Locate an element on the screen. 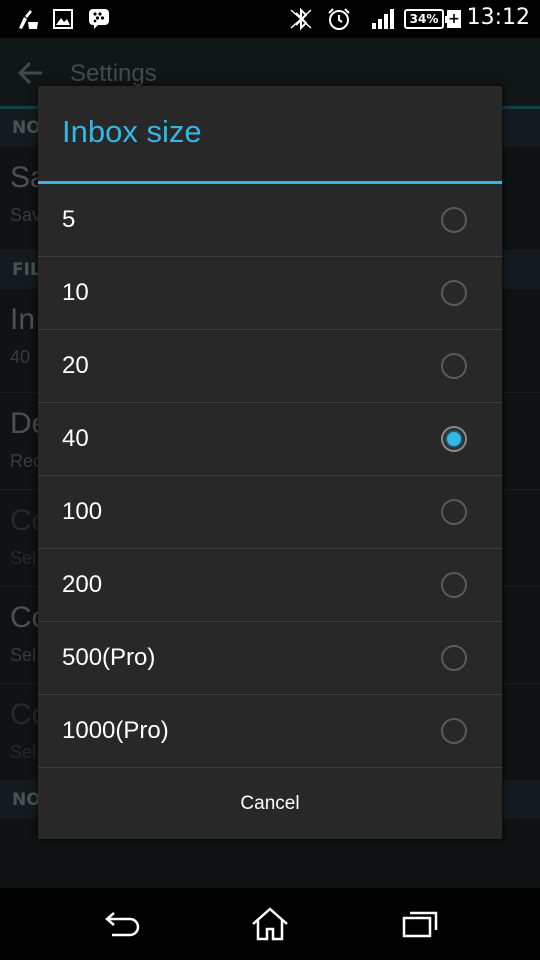 Image resolution: width=540 pixels, height=960 pixels. status-bar: 34% + 13:12 is located at coordinates (270, 19).